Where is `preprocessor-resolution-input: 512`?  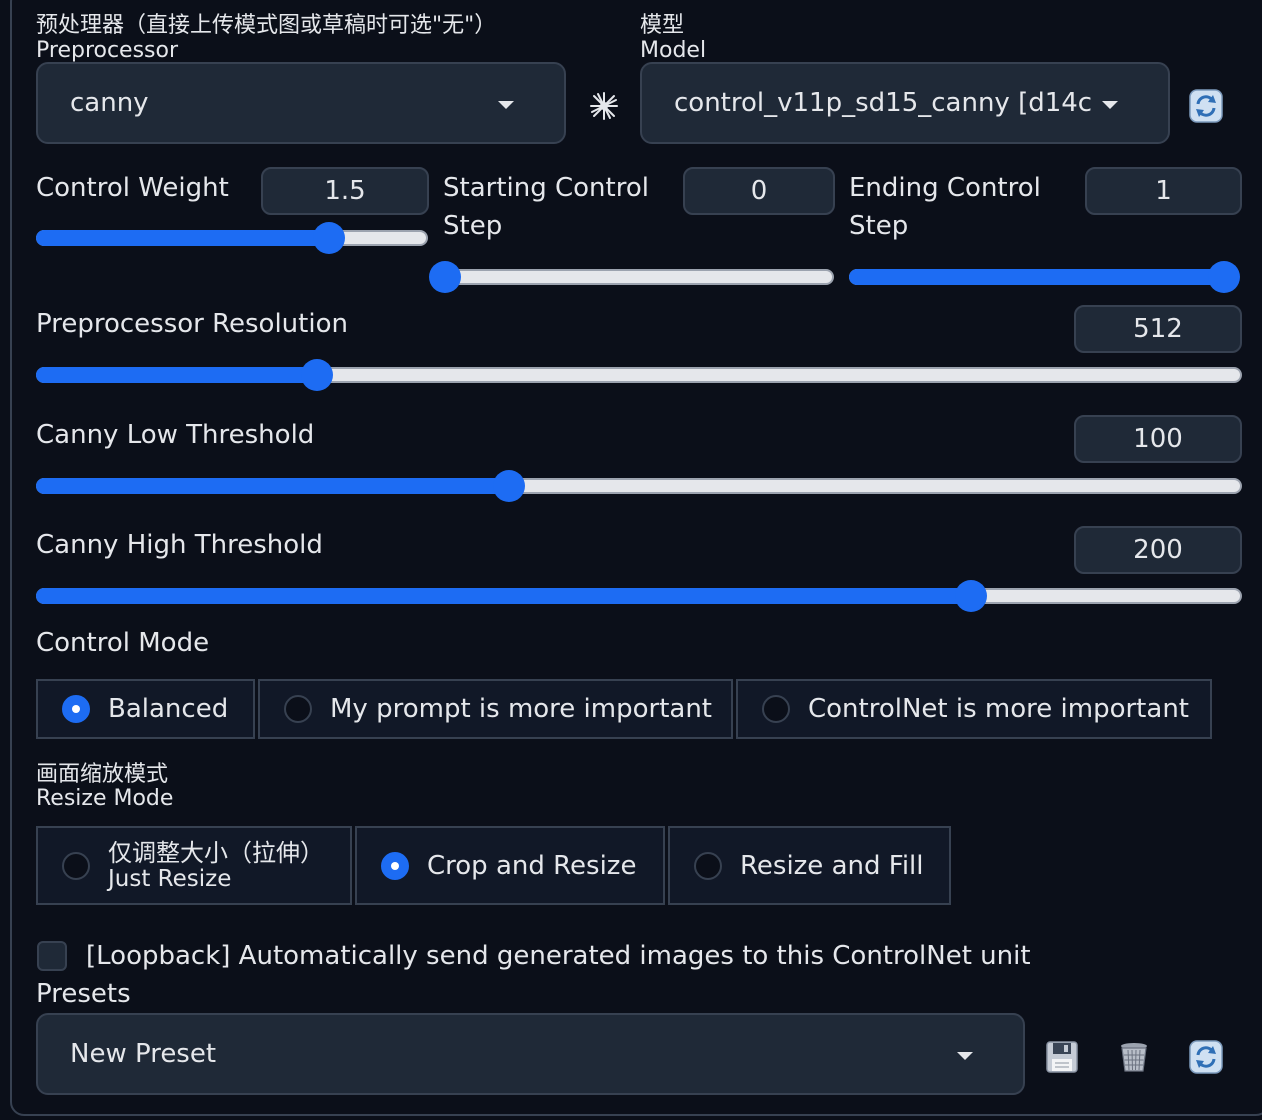
preprocessor-resolution-input: 512 is located at coordinates (1158, 329).